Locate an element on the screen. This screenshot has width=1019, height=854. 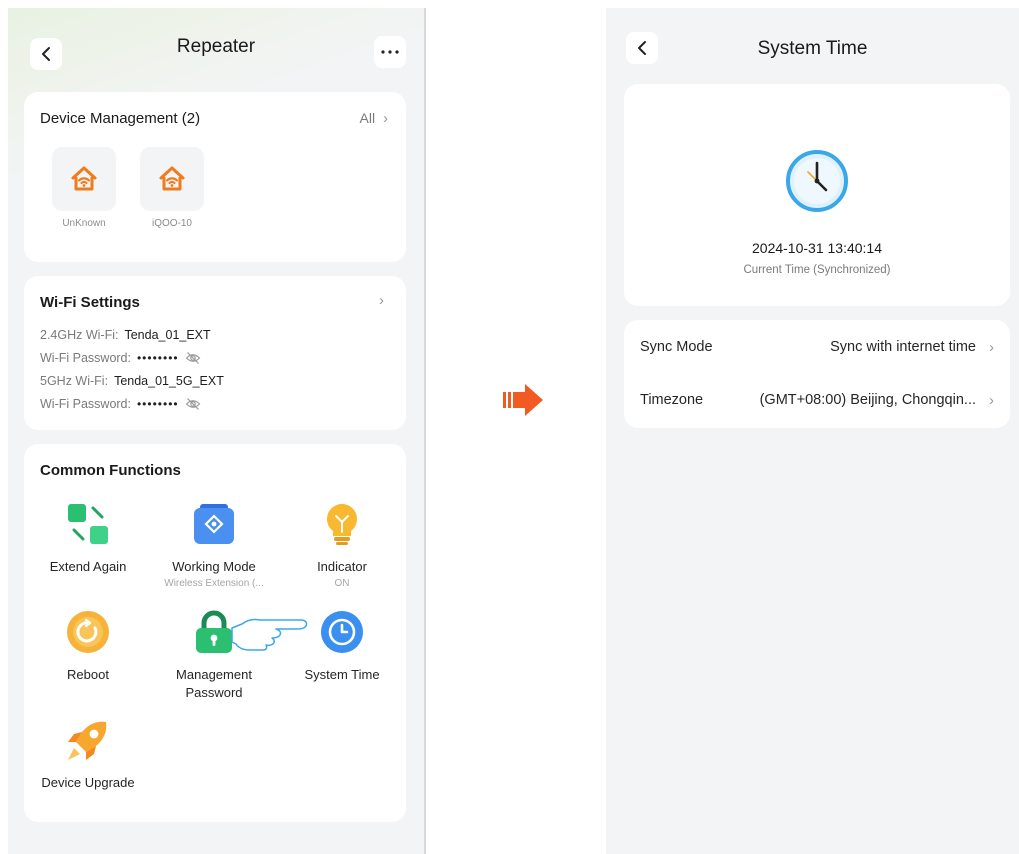
page-title: Repeater is located at coordinates (216, 46).